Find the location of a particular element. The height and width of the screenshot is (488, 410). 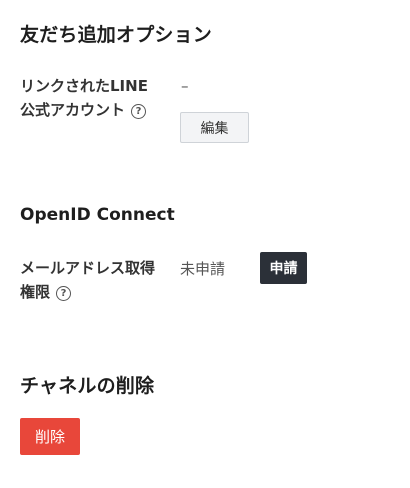

linked-account-label-line2: 公式アカウント? is located at coordinates (84, 110).